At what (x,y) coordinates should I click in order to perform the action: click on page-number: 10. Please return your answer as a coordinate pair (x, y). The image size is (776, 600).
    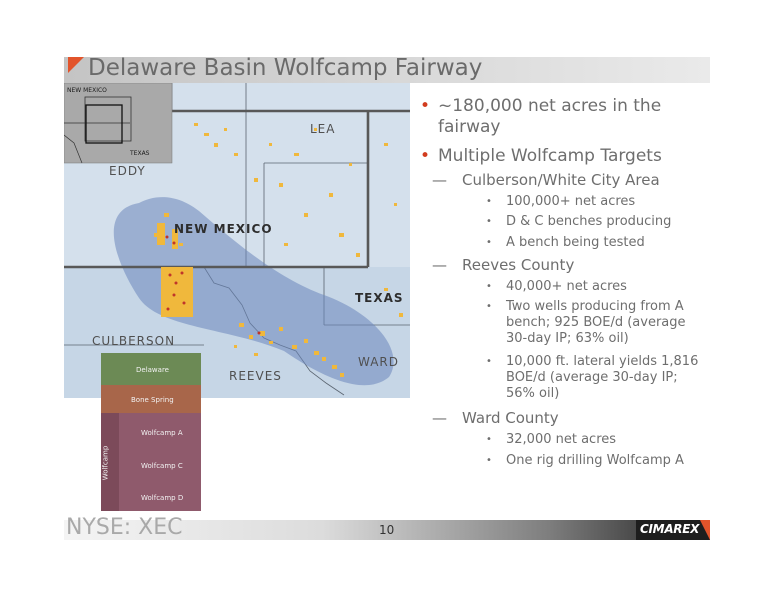
    Looking at the image, I should click on (387, 530).